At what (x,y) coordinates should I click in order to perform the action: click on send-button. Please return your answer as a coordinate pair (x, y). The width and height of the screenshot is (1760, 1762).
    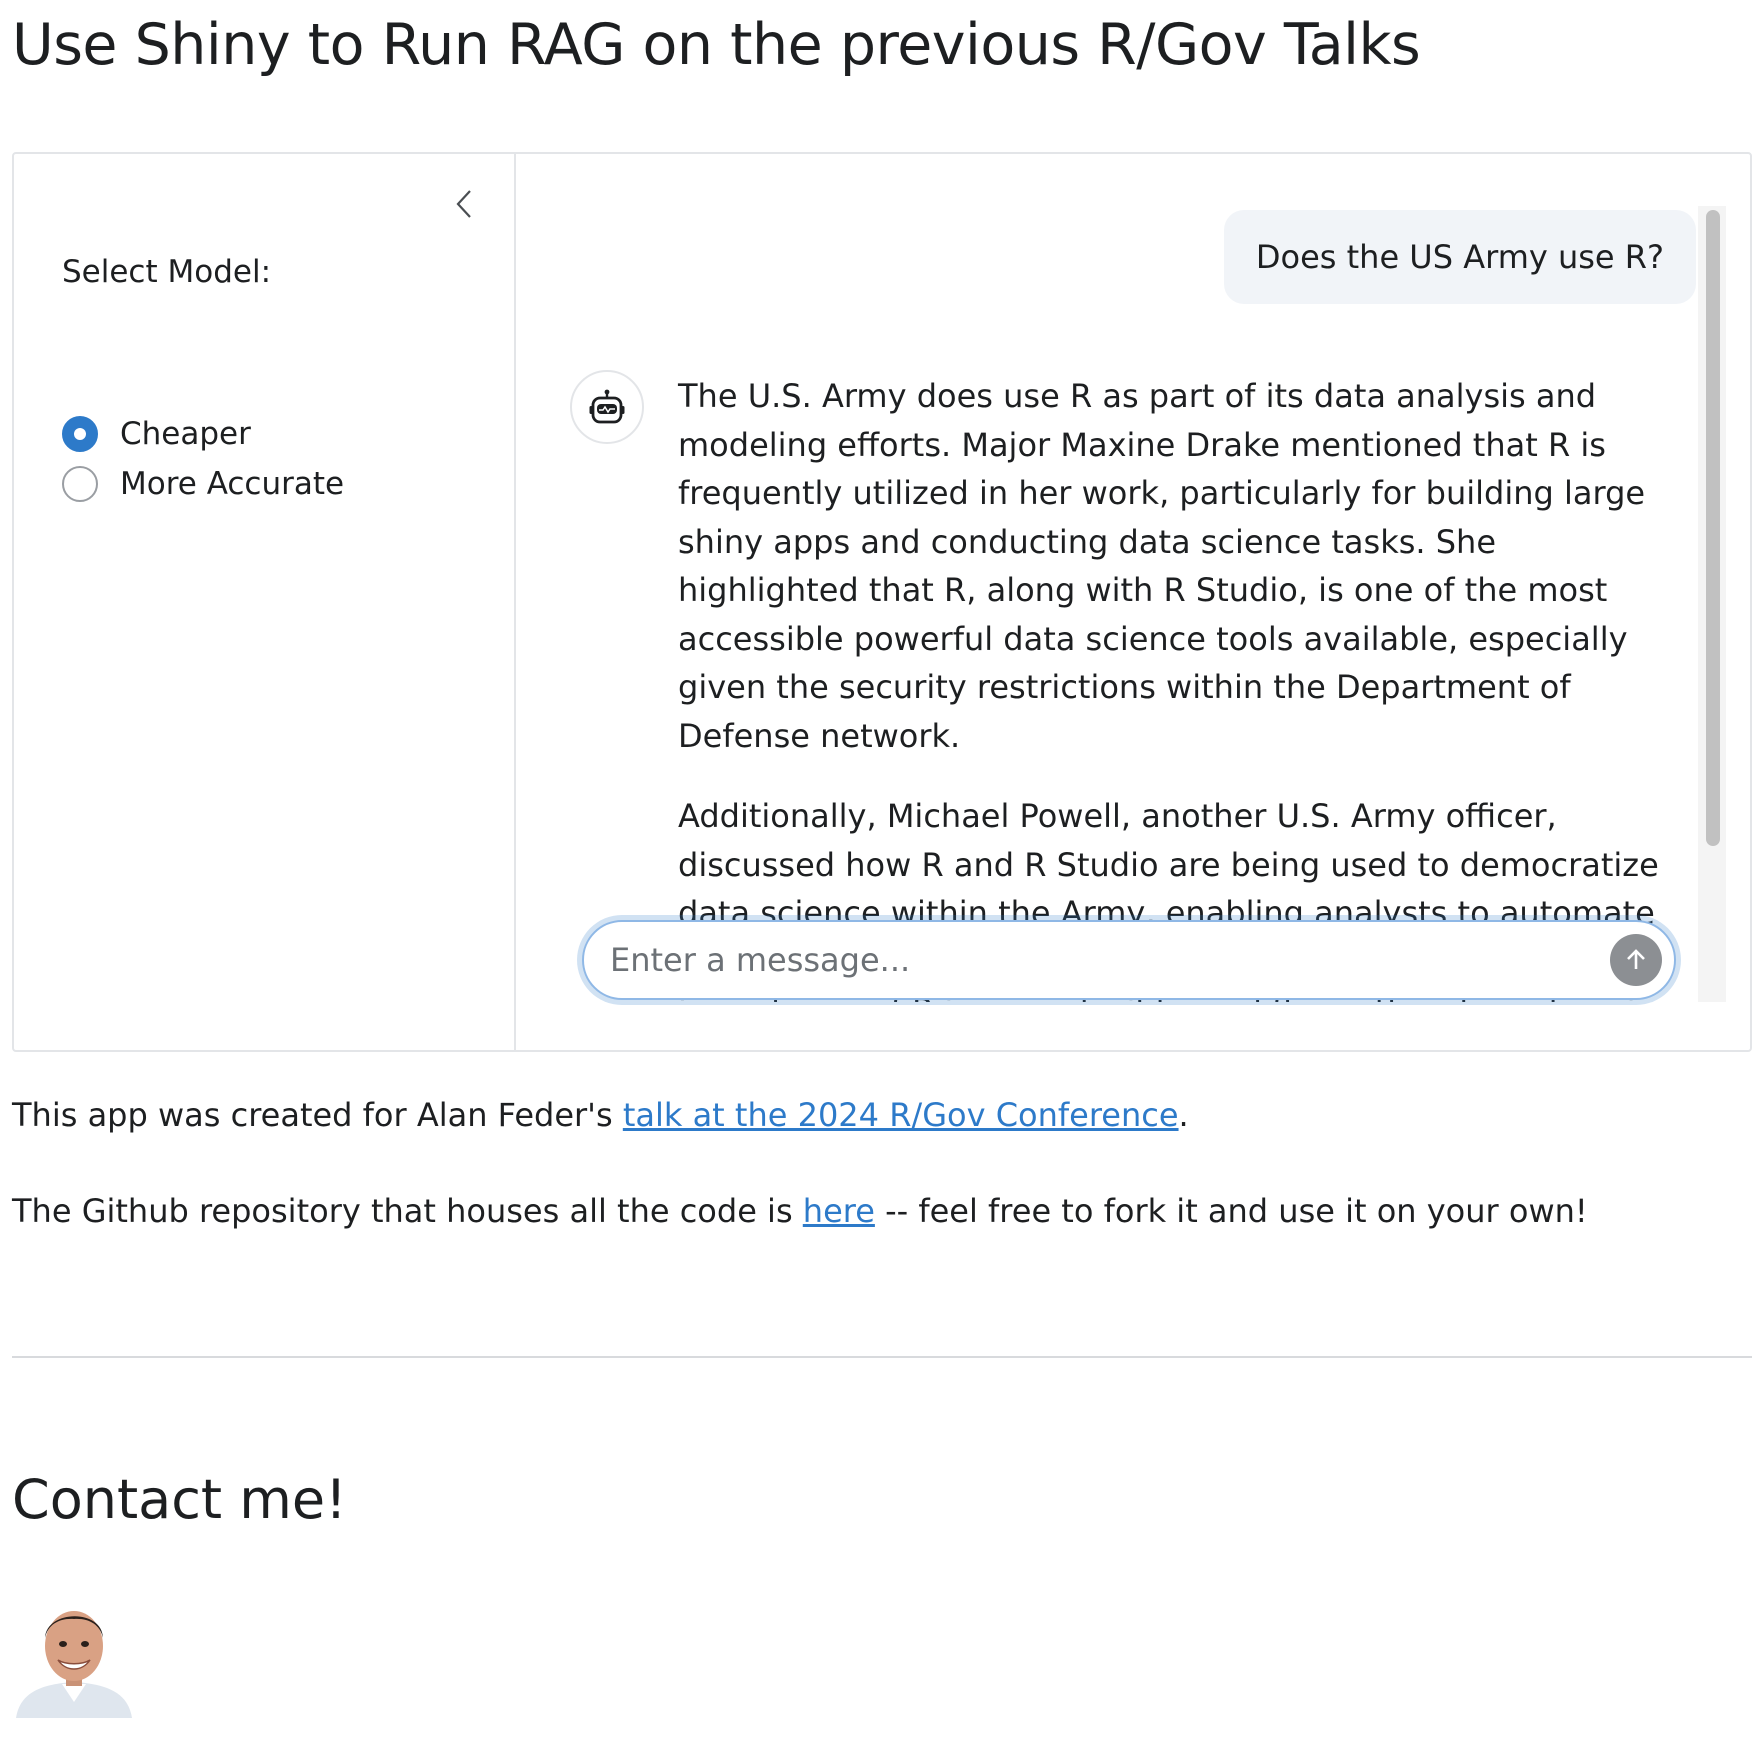
    Looking at the image, I should click on (1636, 960).